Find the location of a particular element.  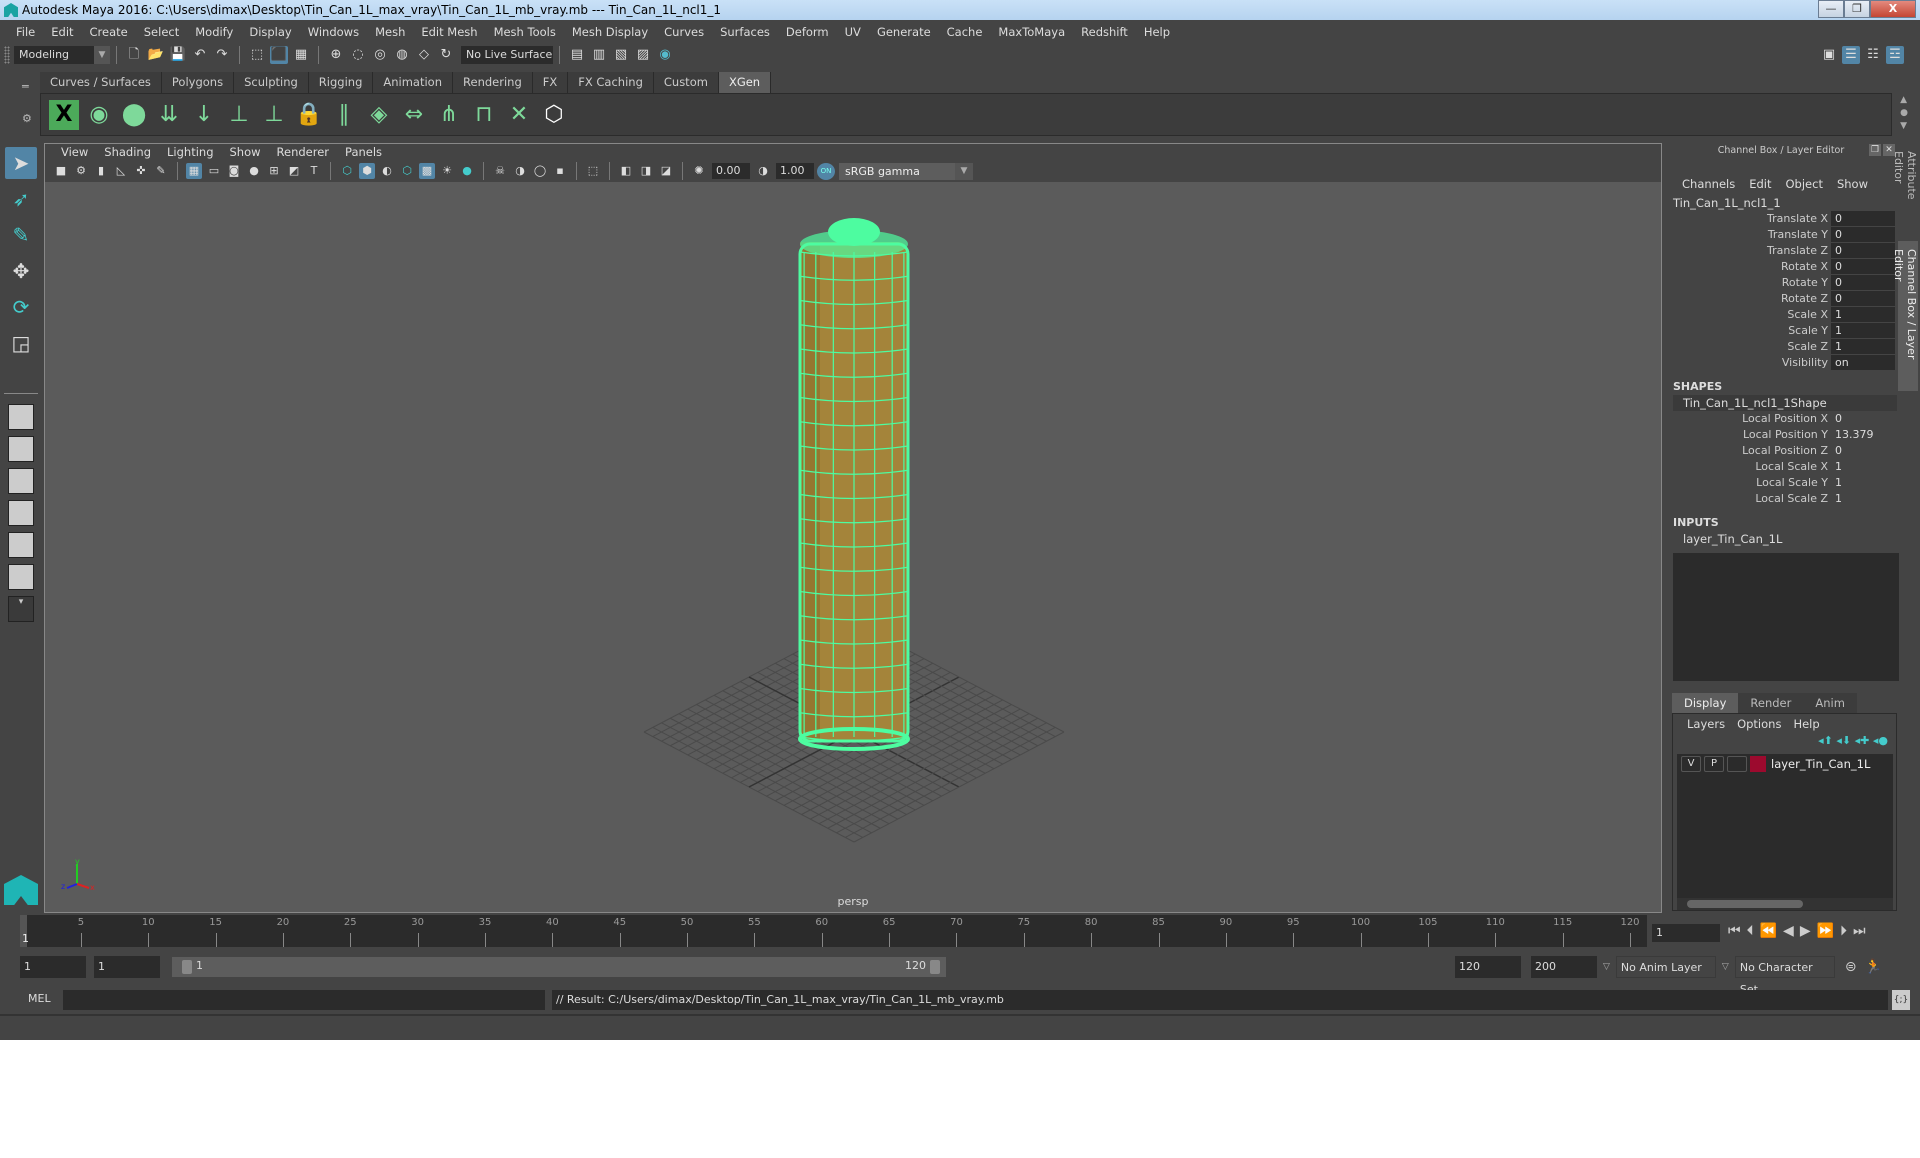

live-surface-field: No Live Surface is located at coordinates (507, 55).